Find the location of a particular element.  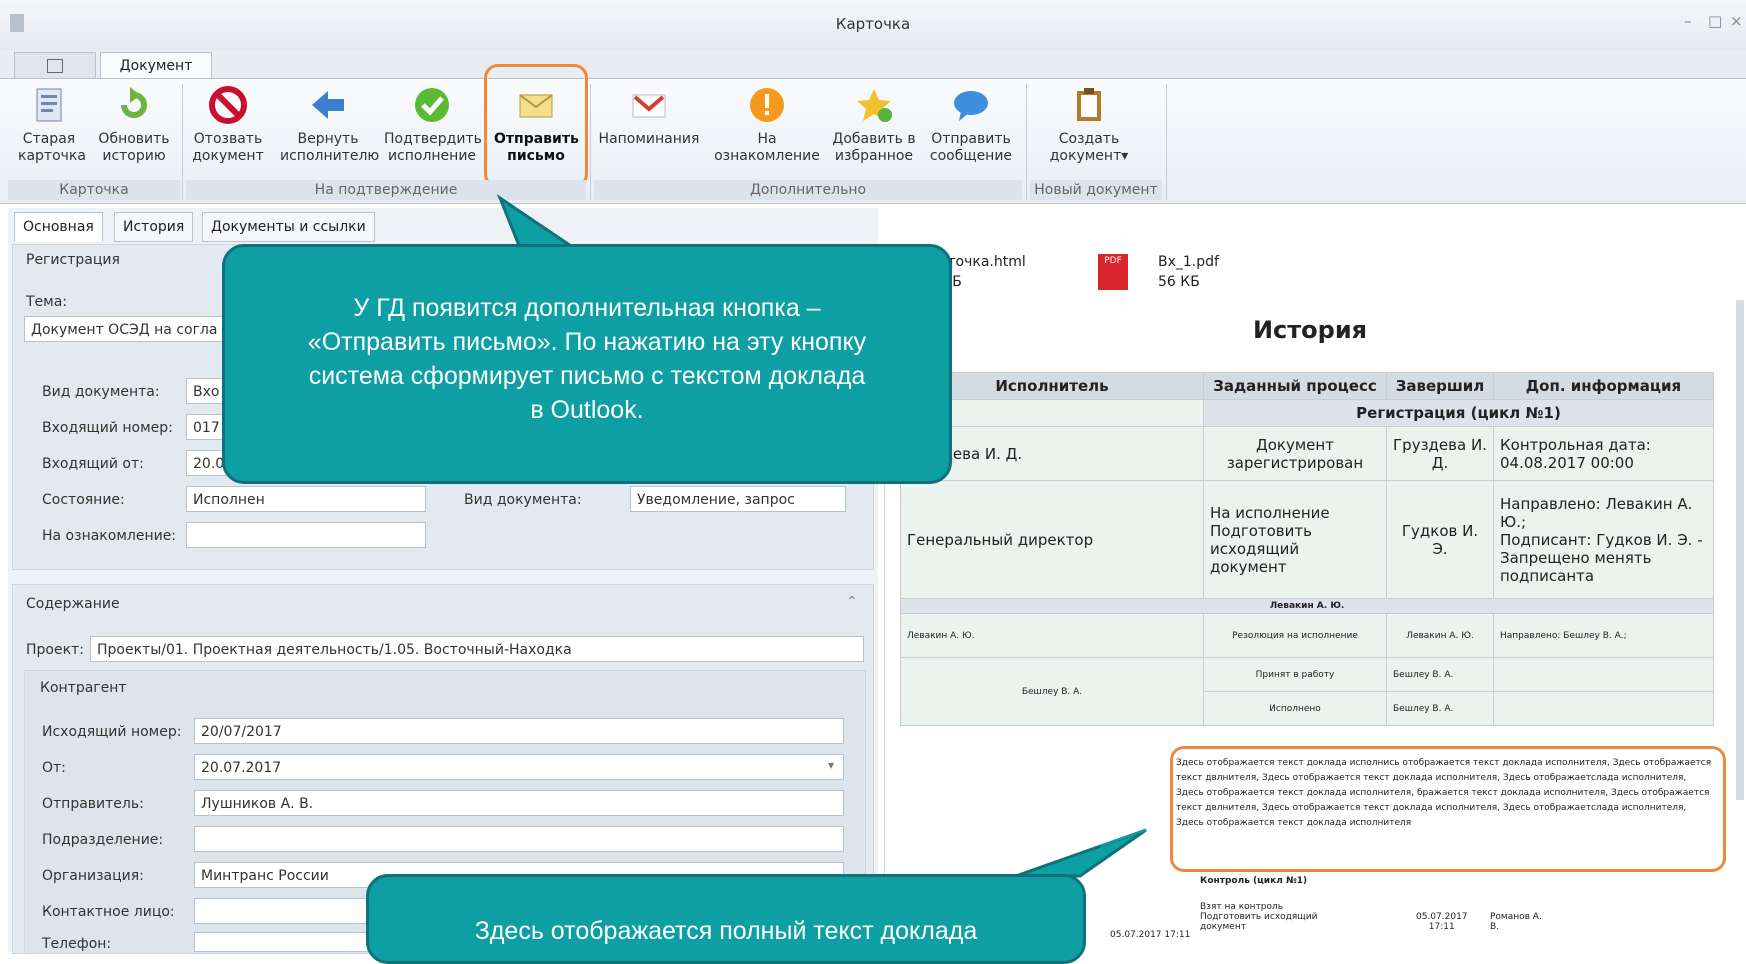

callout-report-text: Здесь отображается полный текст доклада is located at coordinates (726, 919).